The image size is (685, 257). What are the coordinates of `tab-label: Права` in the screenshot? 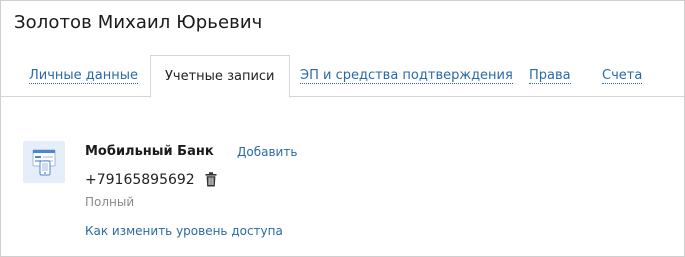 It's located at (550, 76).